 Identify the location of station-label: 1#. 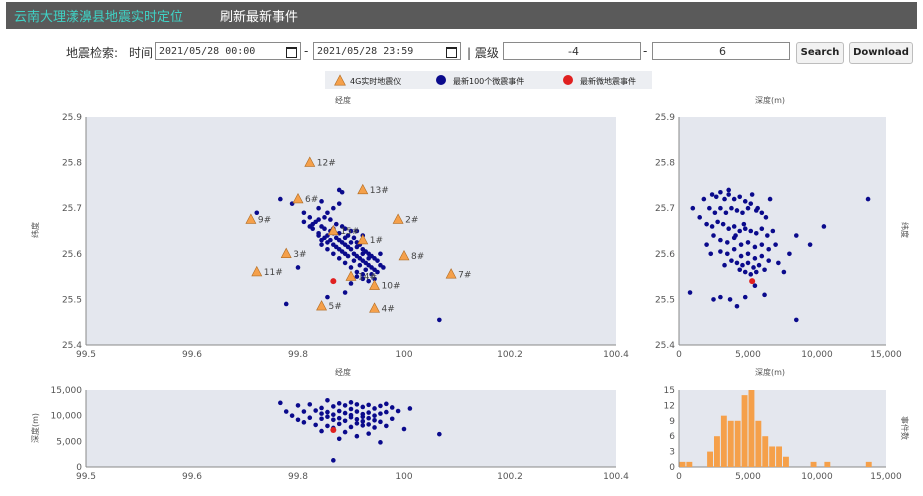
(376, 241).